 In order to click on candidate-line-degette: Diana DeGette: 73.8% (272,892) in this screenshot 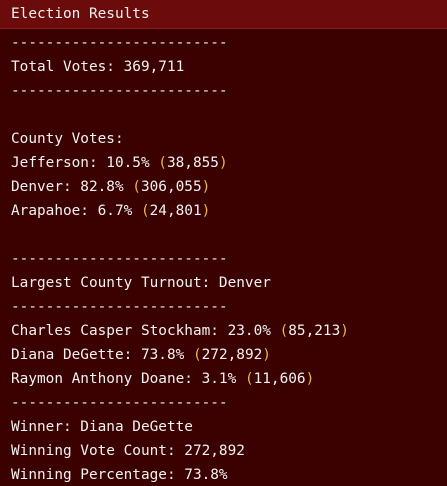, I will do `click(229, 355)`.